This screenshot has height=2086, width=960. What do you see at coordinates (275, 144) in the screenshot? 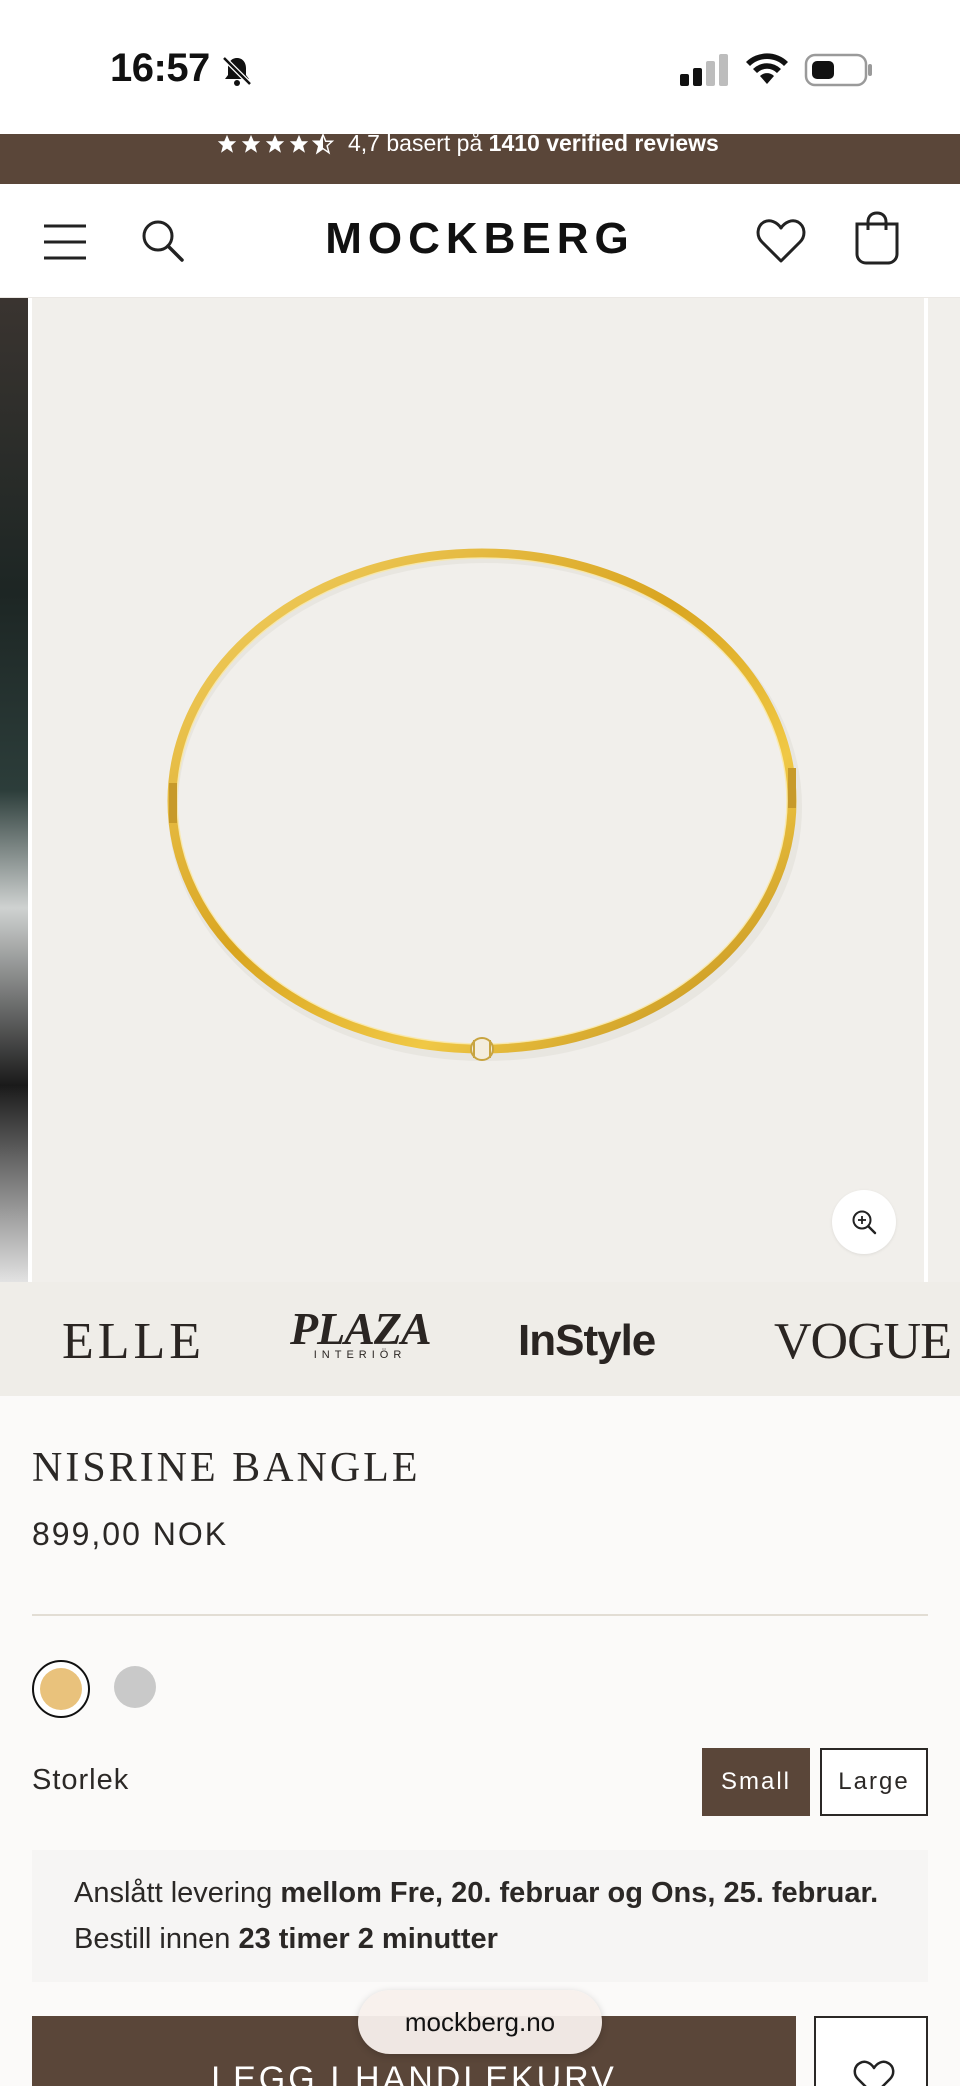
I see `star-rating-icon` at bounding box center [275, 144].